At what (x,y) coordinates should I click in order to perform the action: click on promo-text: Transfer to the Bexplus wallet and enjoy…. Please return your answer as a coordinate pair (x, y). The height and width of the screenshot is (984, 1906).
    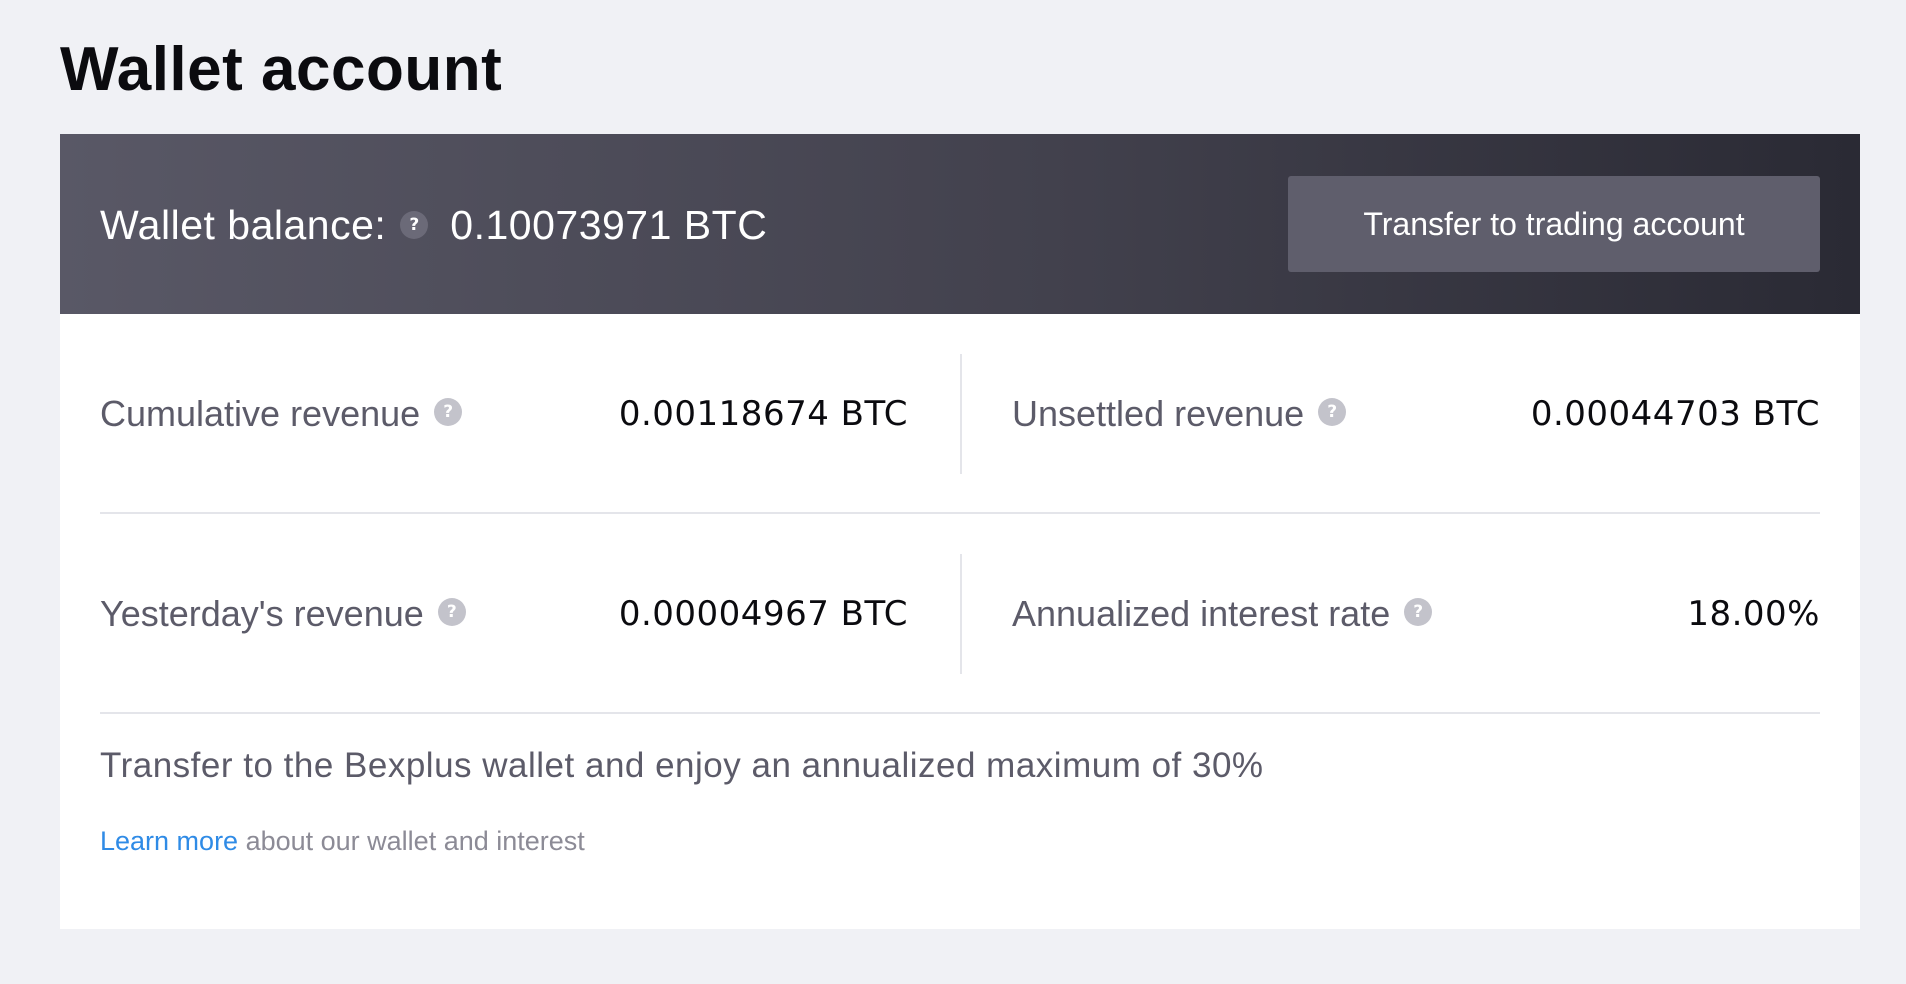
    Looking at the image, I should click on (682, 765).